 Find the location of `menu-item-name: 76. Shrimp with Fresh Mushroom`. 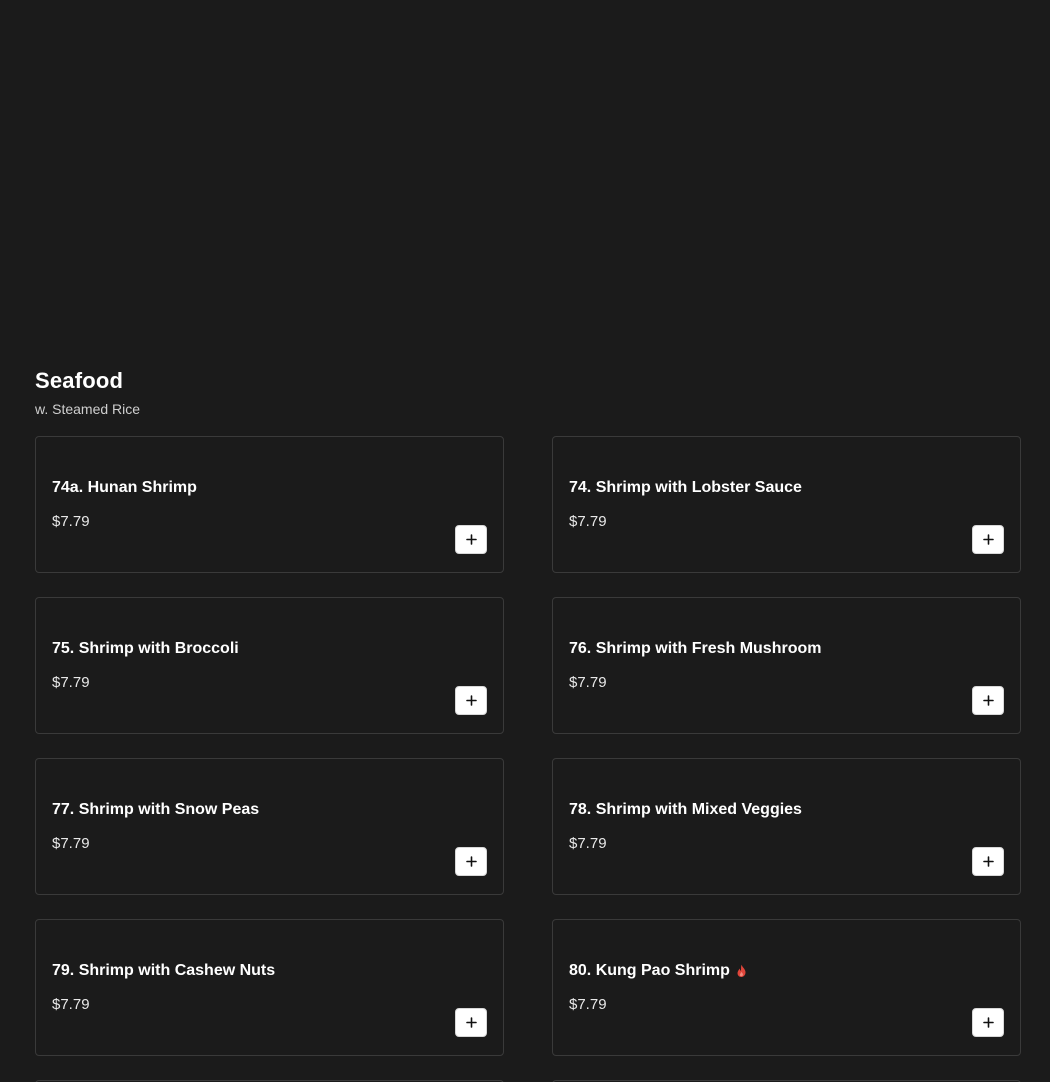

menu-item-name: 76. Shrimp with Fresh Mushroom is located at coordinates (695, 648).